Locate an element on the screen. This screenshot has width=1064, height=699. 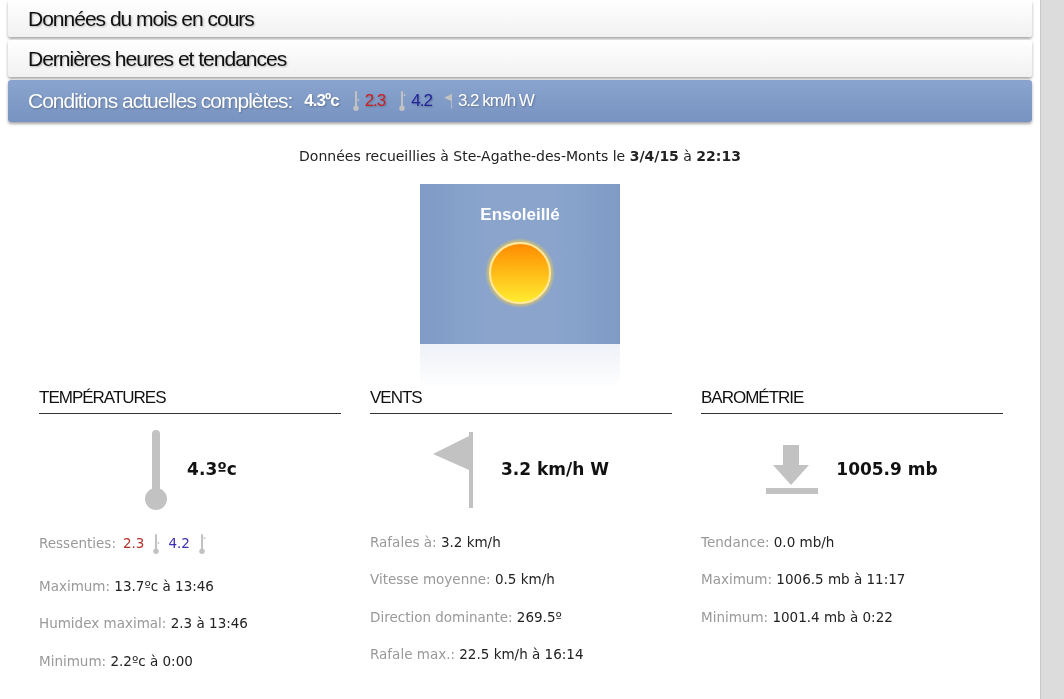
accordion-header: Dernières heures et tendances is located at coordinates (520, 58).